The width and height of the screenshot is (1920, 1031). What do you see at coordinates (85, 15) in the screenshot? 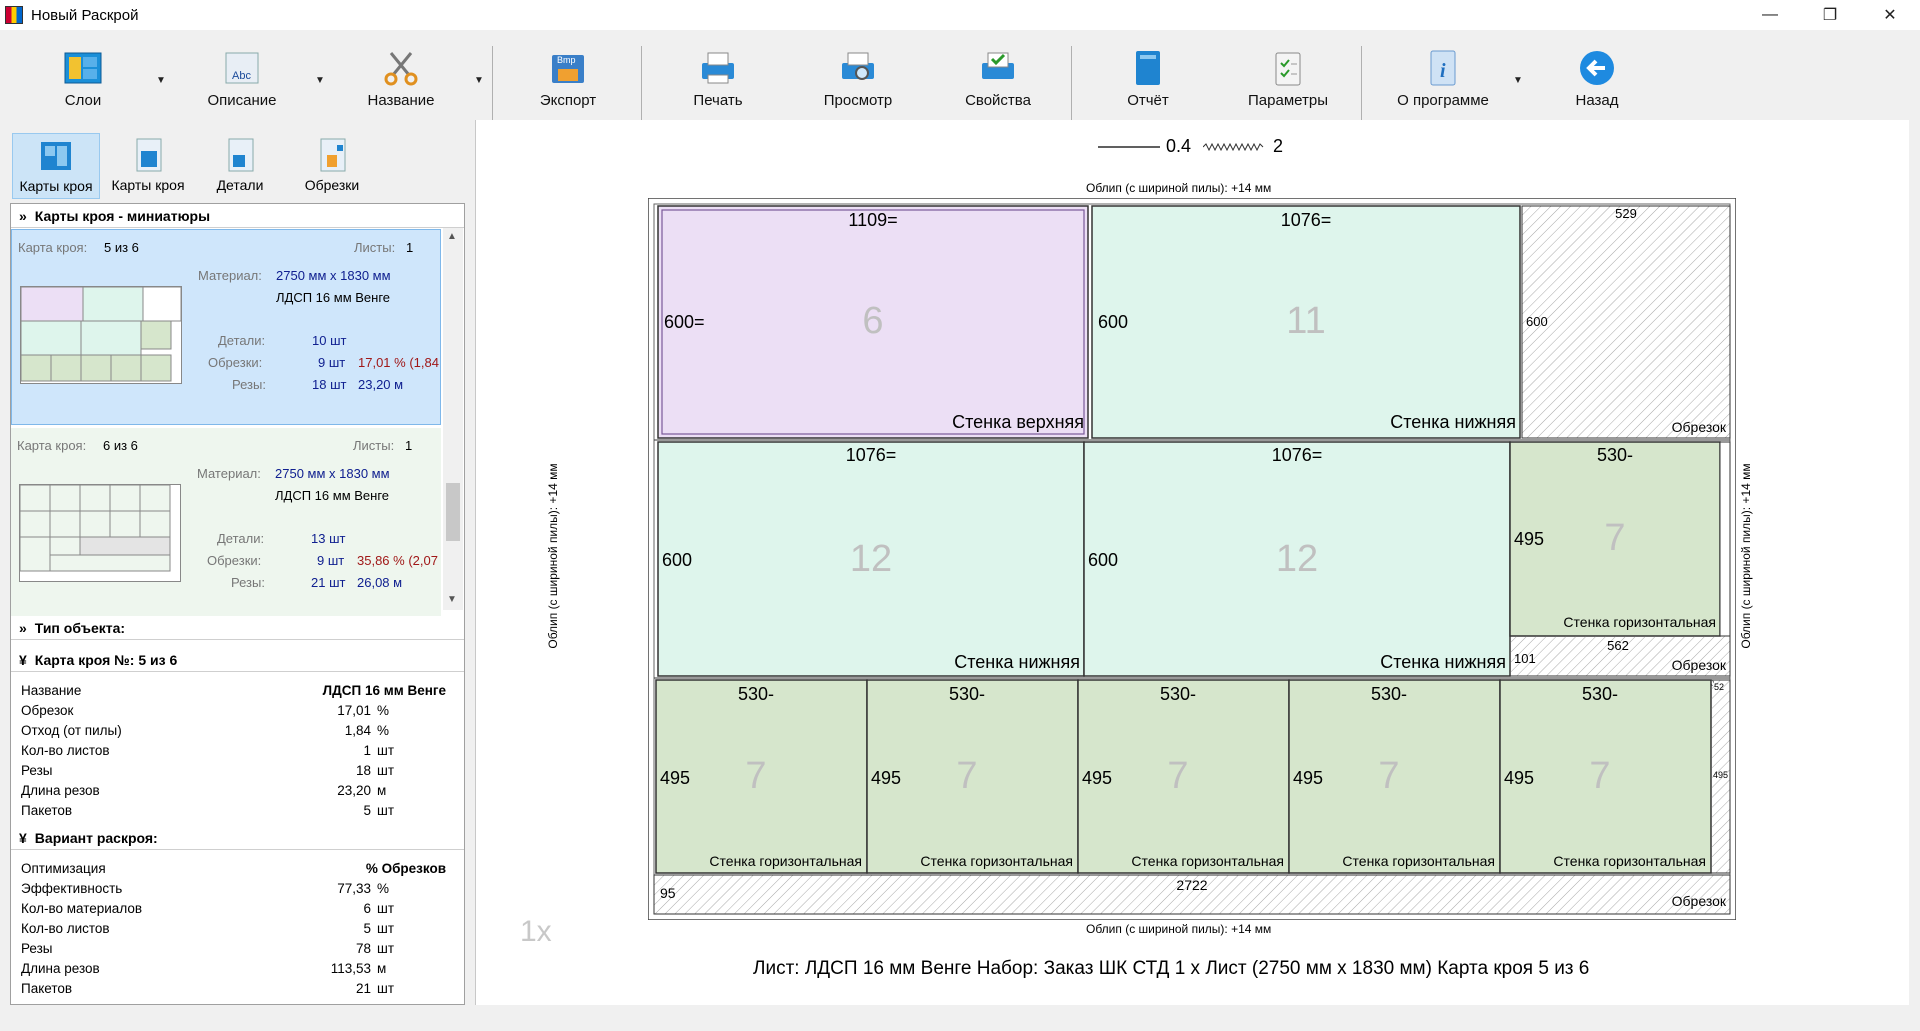
I see `window-title: Новый Раскрой` at bounding box center [85, 15].